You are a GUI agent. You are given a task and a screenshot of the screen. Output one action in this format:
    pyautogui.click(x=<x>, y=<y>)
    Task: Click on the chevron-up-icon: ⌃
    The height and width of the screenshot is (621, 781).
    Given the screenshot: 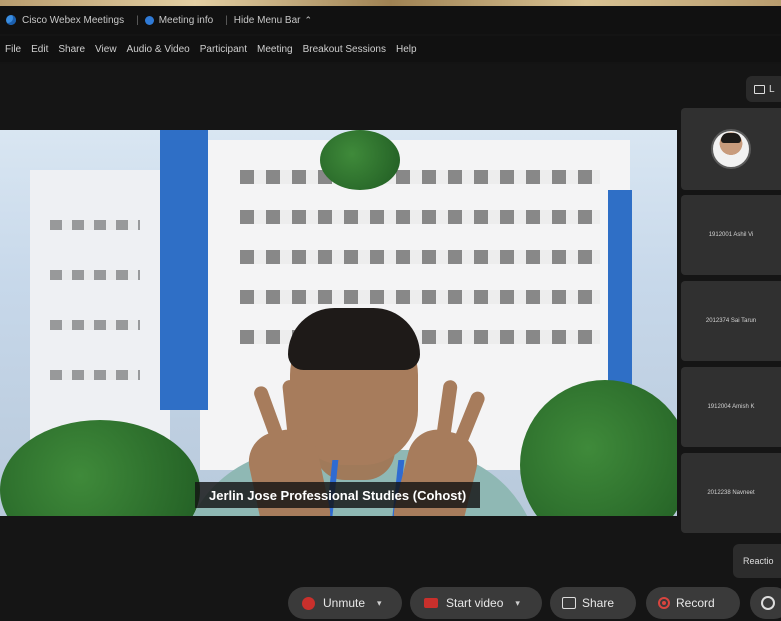 What is the action you would take?
    pyautogui.click(x=308, y=19)
    